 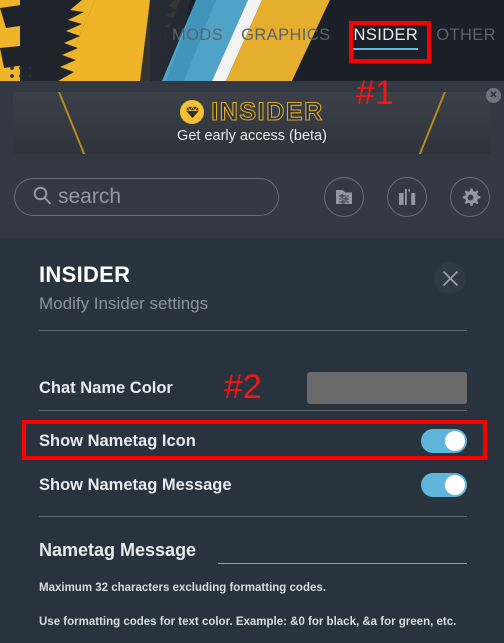 I want to click on main-navigation: MODS GRAPHICS INSIDER OTHER, so click(x=334, y=38).